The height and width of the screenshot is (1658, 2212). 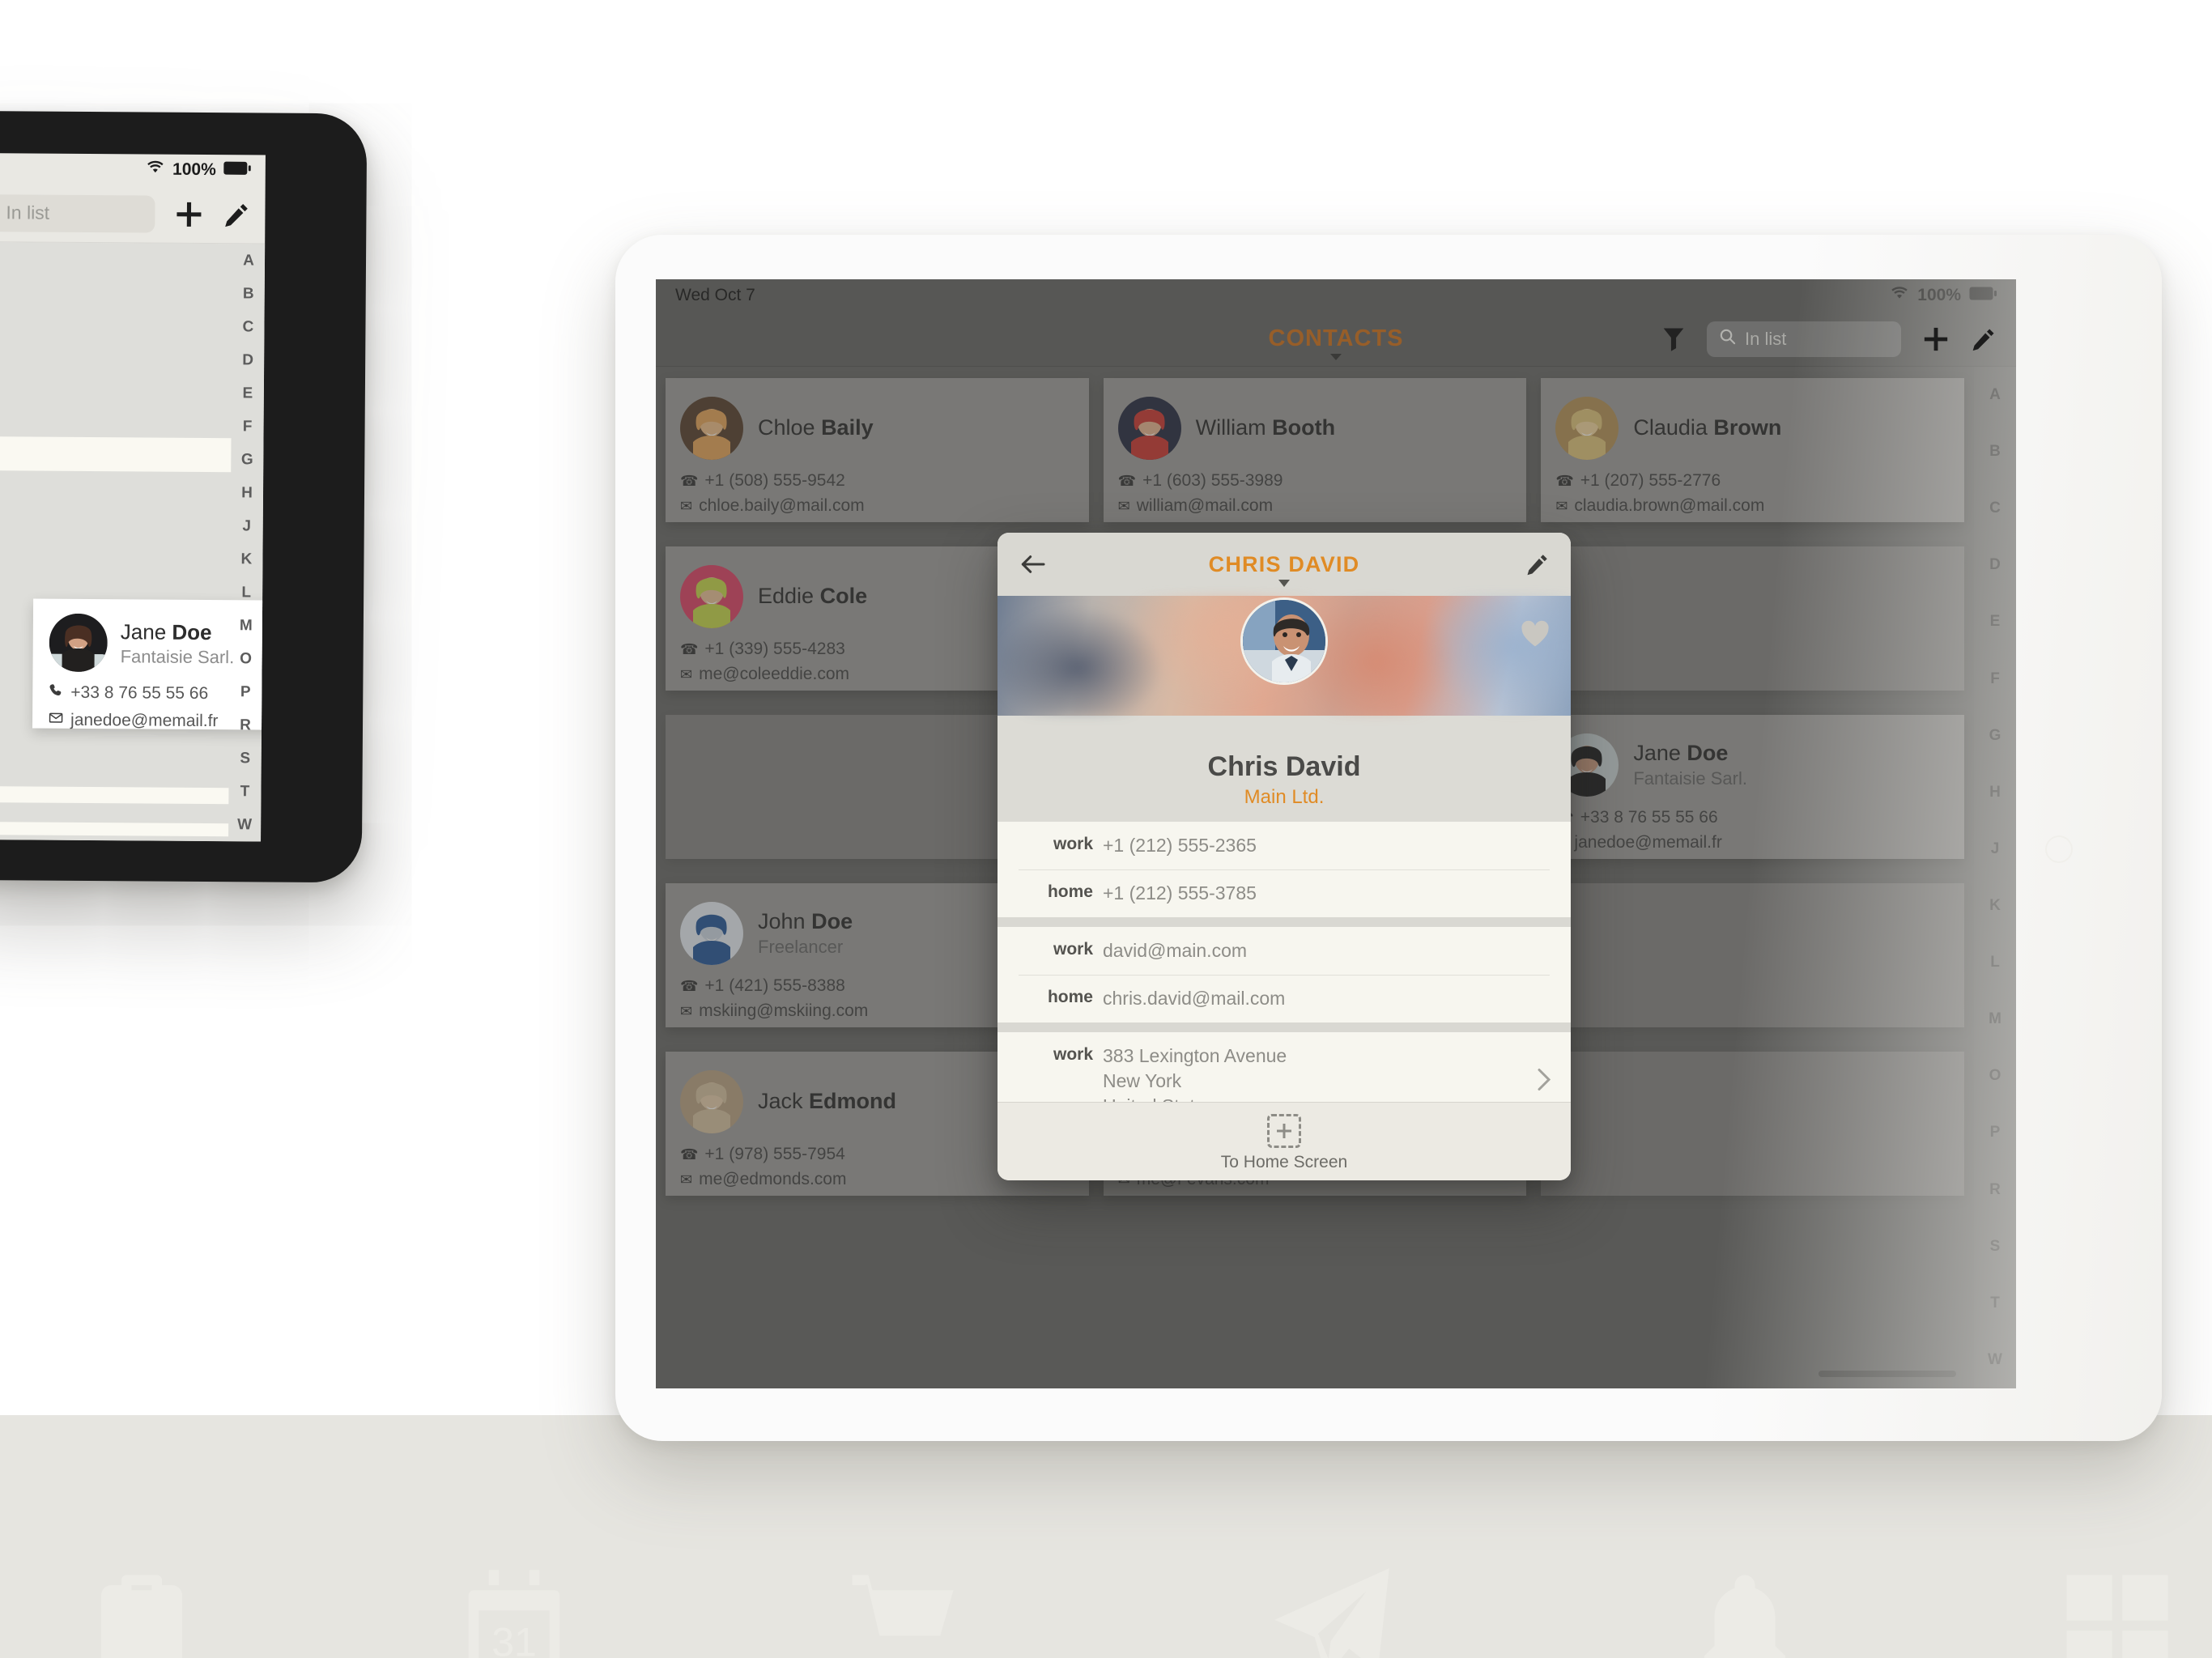 I want to click on field-value: david@main.com, so click(x=1176, y=951).